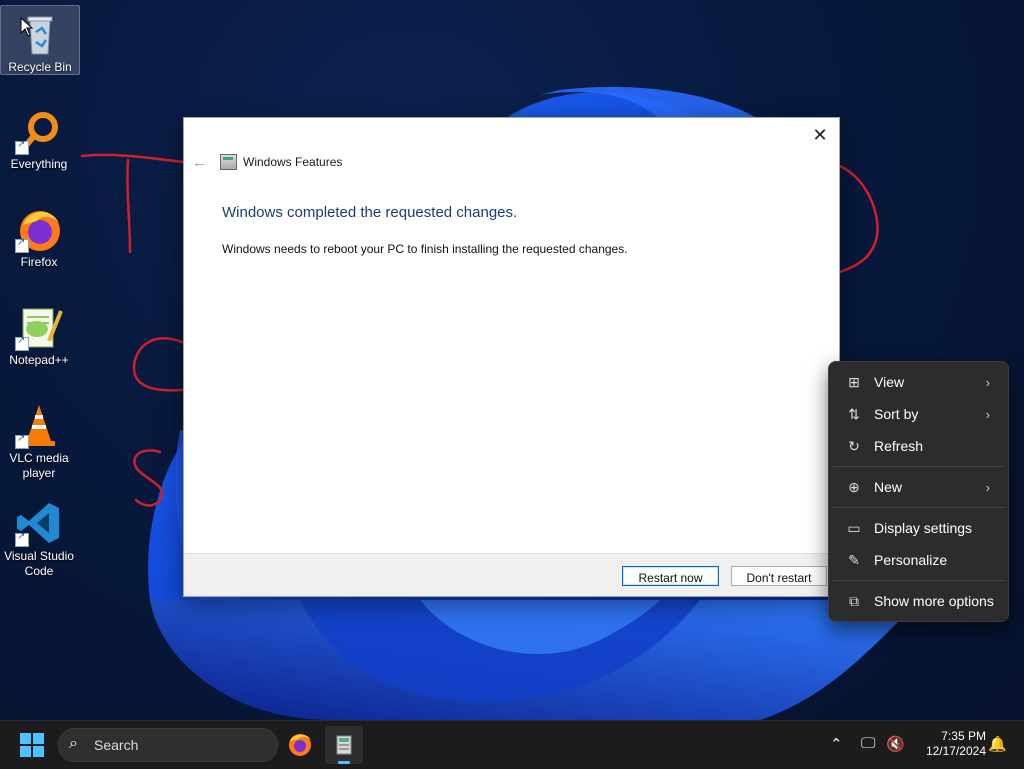  I want to click on desktop-icon-label: VLC media player, so click(39, 465).